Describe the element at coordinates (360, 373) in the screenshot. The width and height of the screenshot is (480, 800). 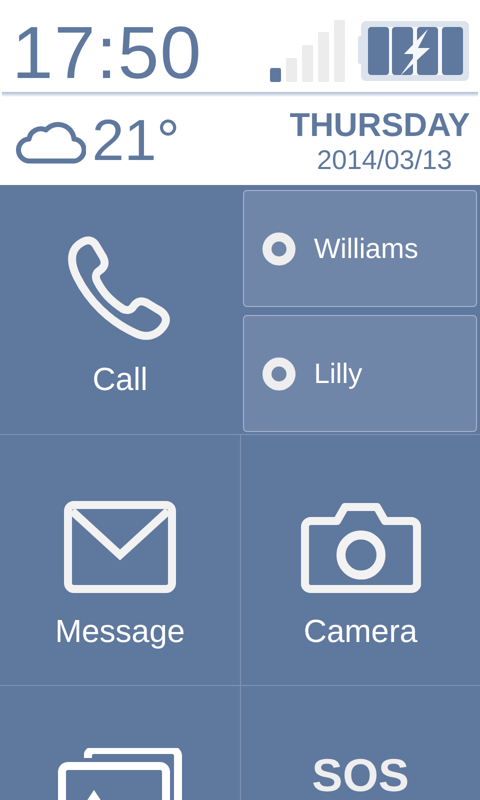
I see `contact-button: Lilly` at that location.